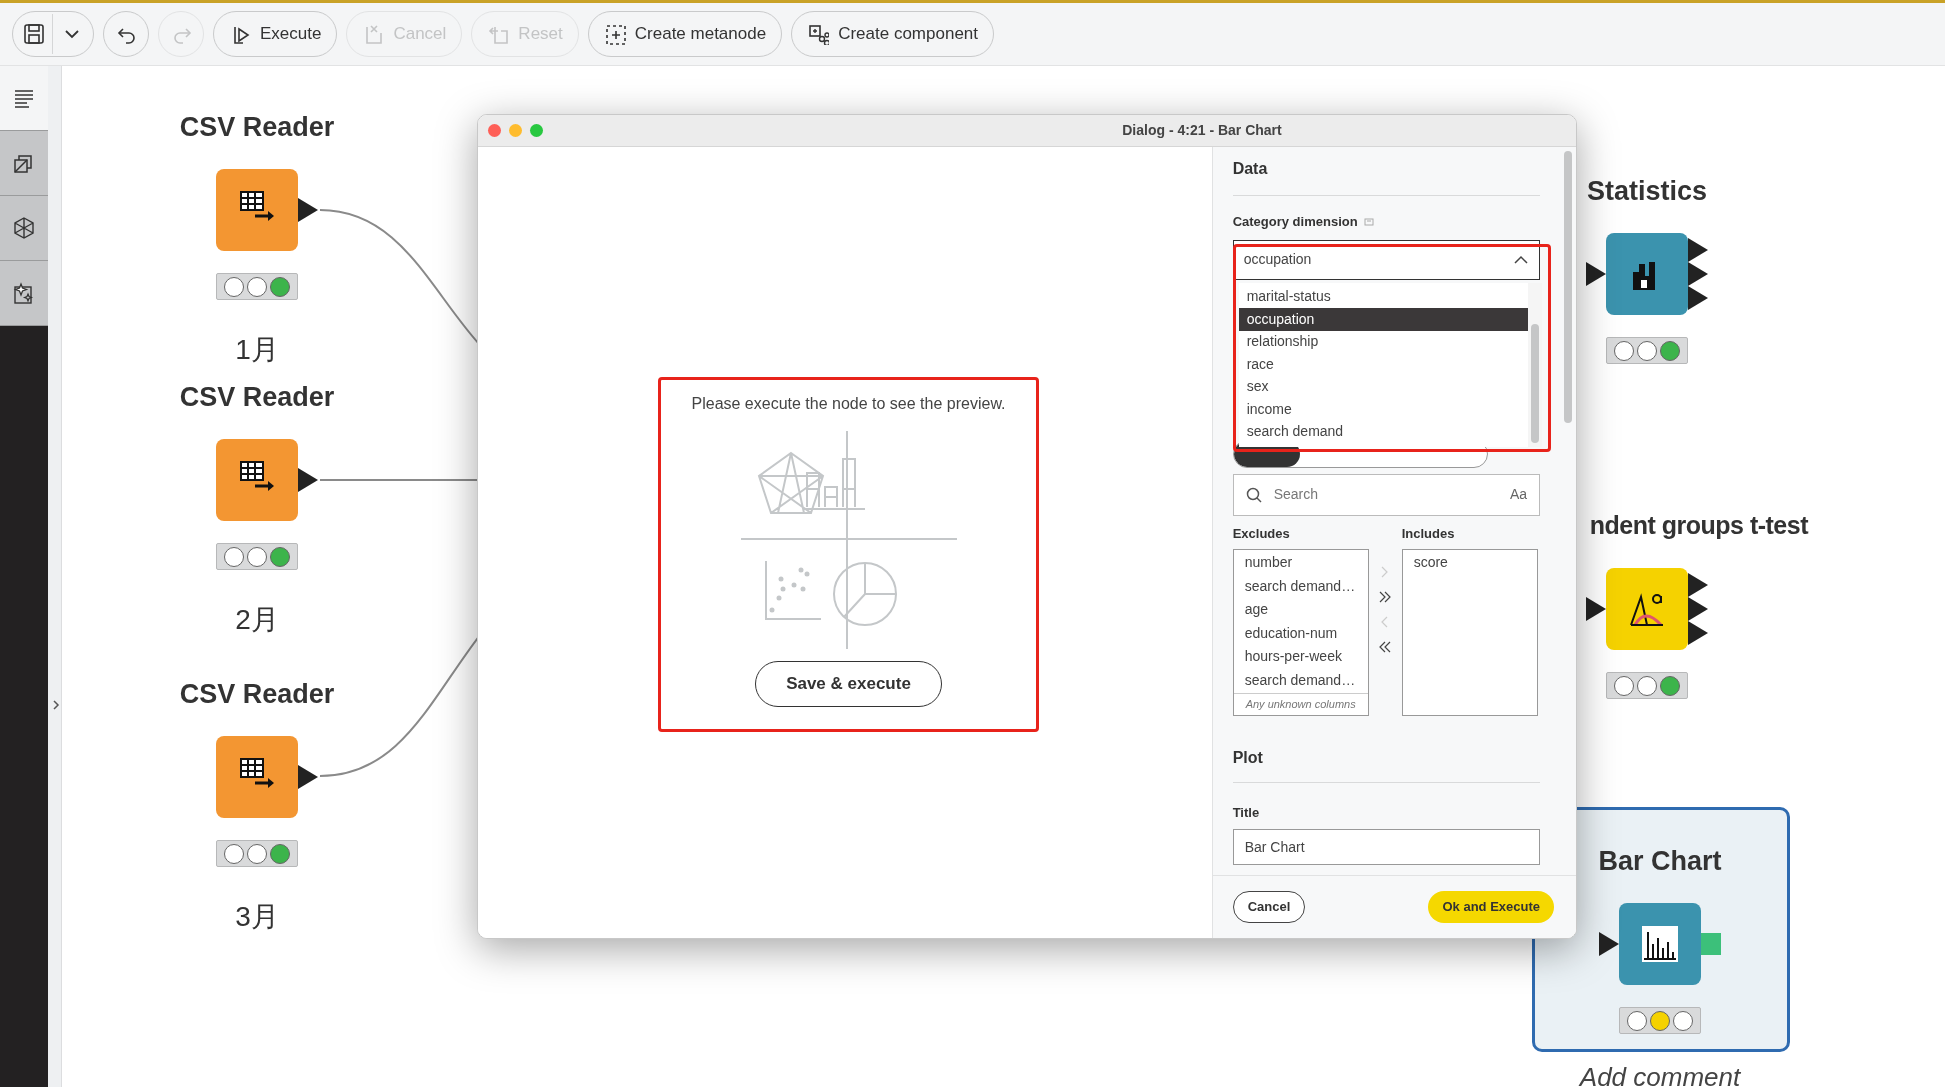 The width and height of the screenshot is (1945, 1087). Describe the element at coordinates (1491, 907) in the screenshot. I see `ok-execute-button: Ok and Execute` at that location.